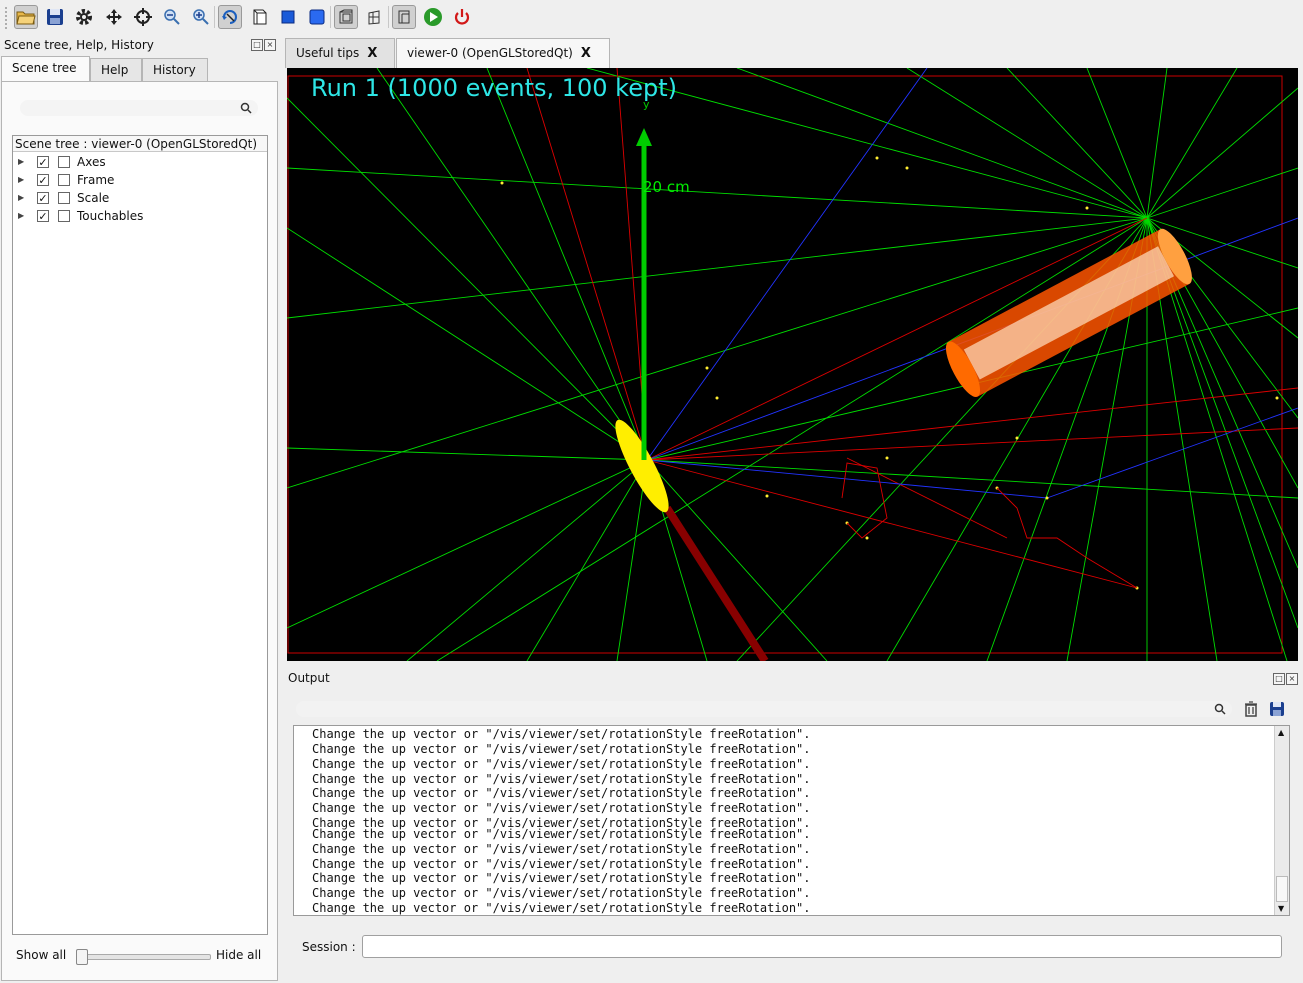 Image resolution: width=1303 pixels, height=983 pixels. I want to click on scroll-up-icon: ▲, so click(1281, 732).